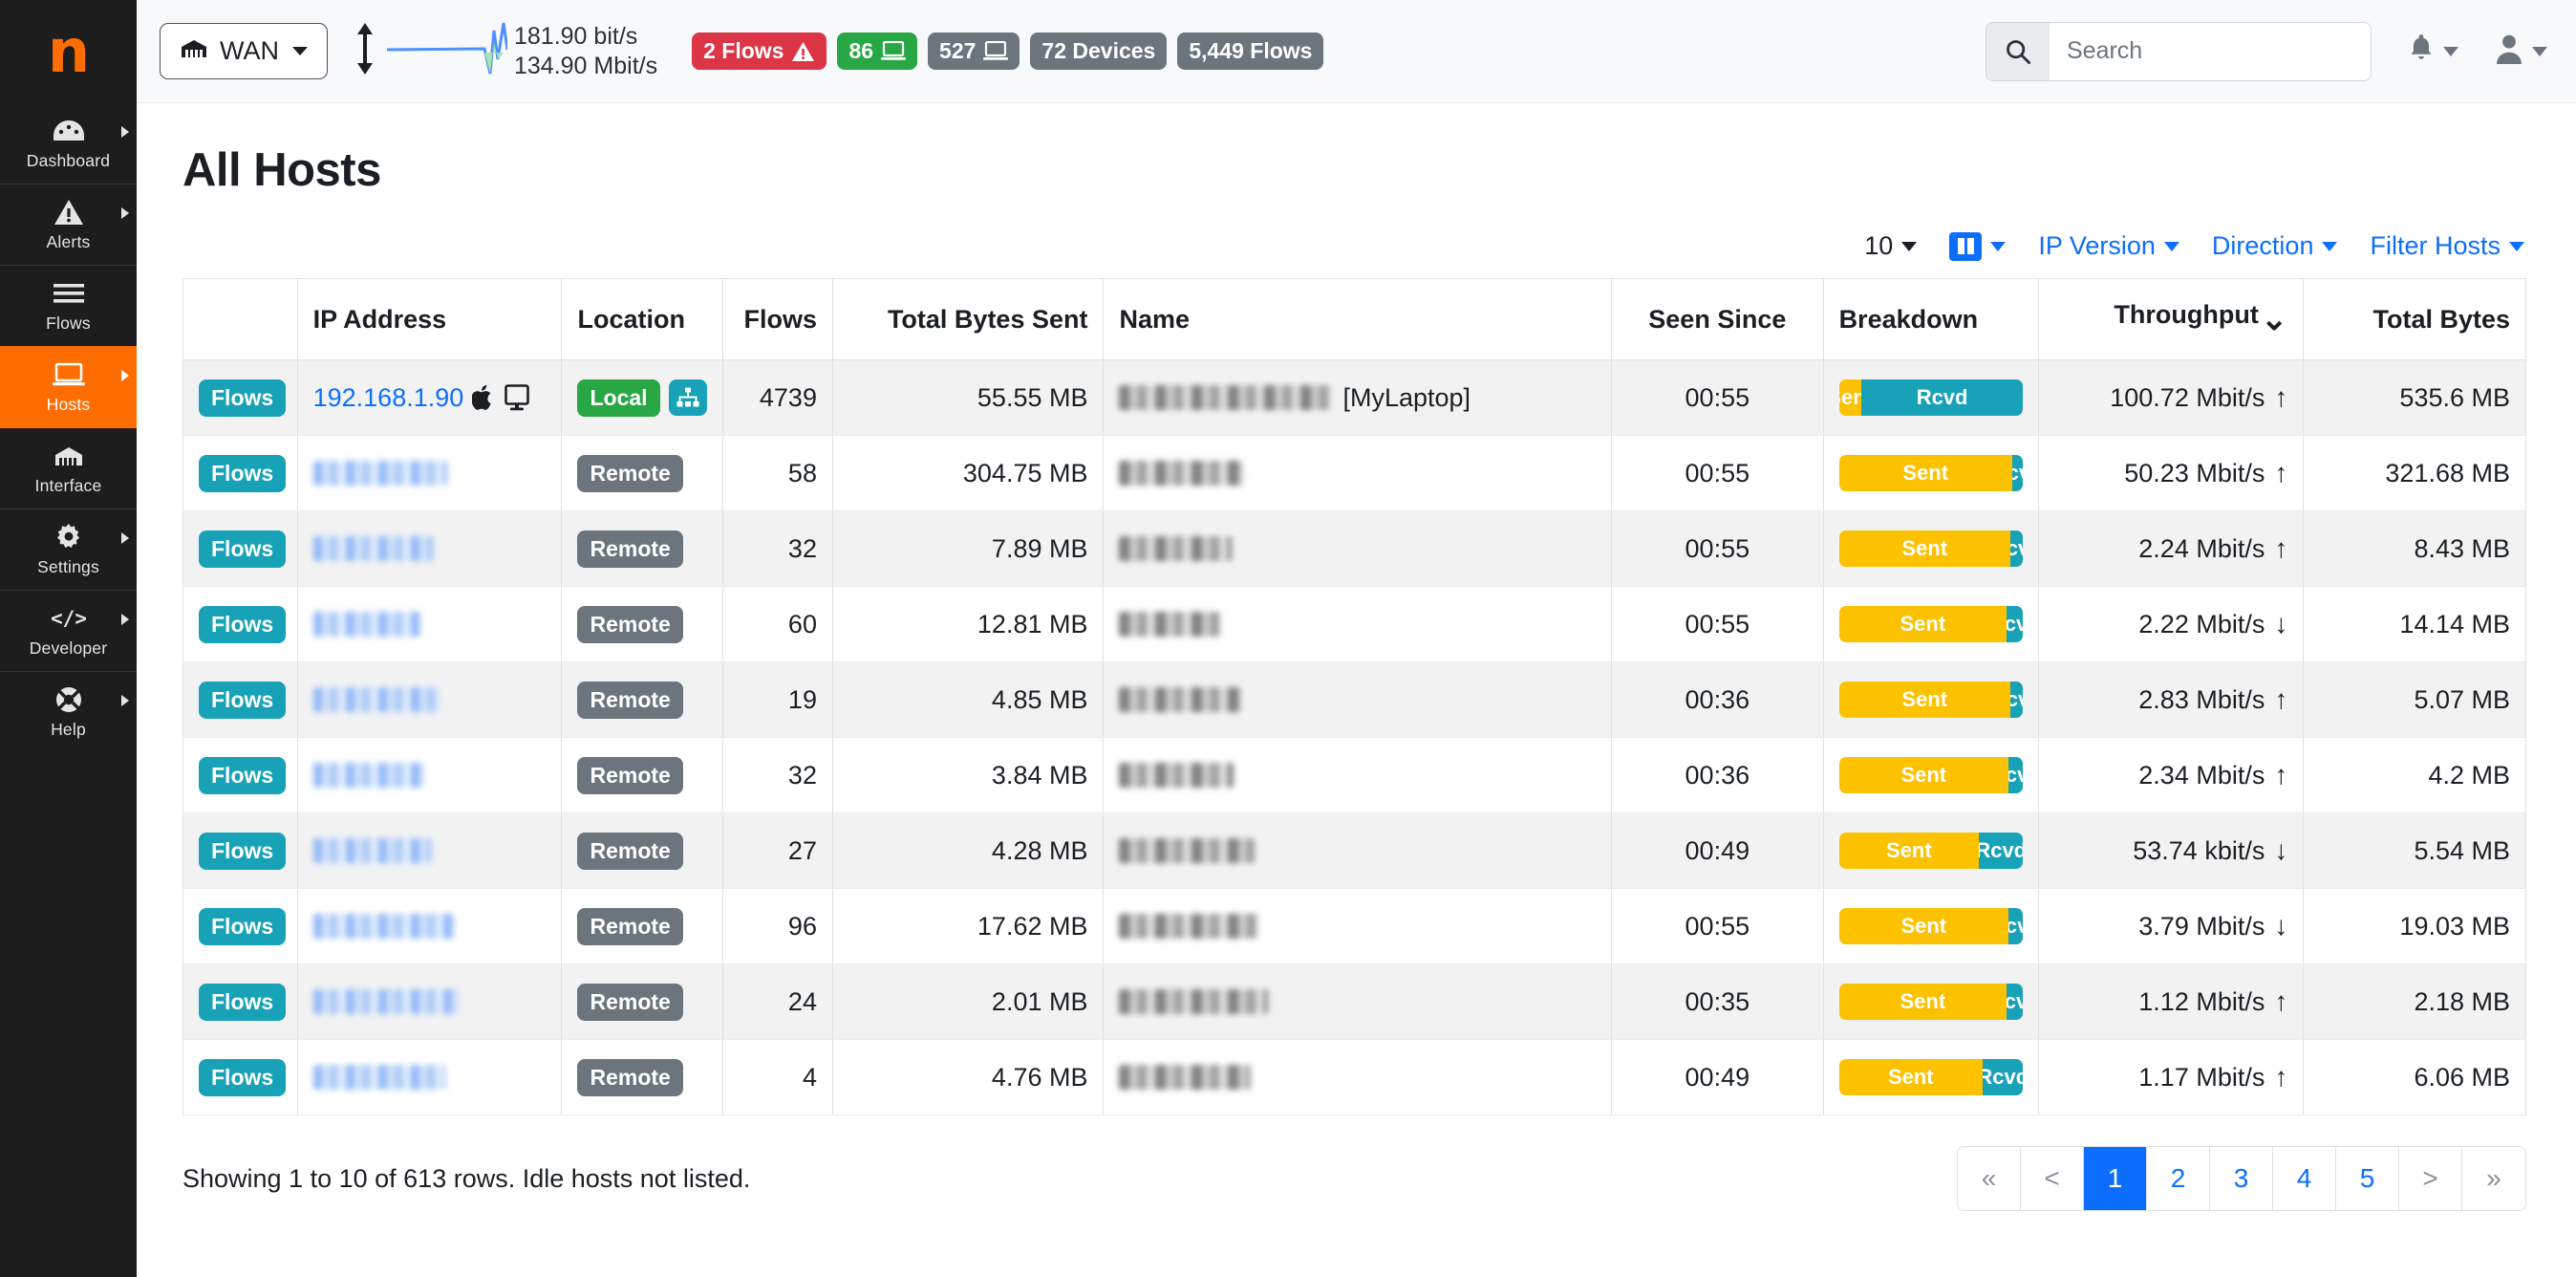  Describe the element at coordinates (2210, 51) in the screenshot. I see `search-input` at that location.